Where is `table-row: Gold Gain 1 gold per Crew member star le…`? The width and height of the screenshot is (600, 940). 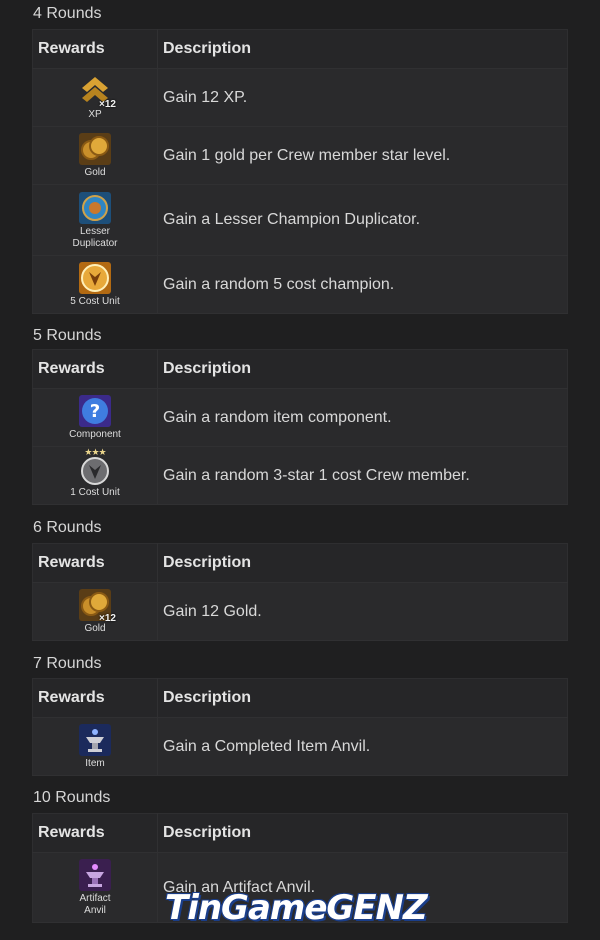 table-row: Gold Gain 1 gold per Crew member star le… is located at coordinates (300, 155).